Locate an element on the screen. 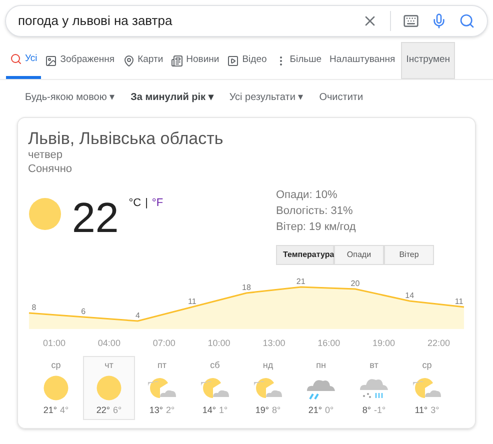 This screenshot has height=444, width=493. forecast-day: чт 22° 6° is located at coordinates (109, 388).